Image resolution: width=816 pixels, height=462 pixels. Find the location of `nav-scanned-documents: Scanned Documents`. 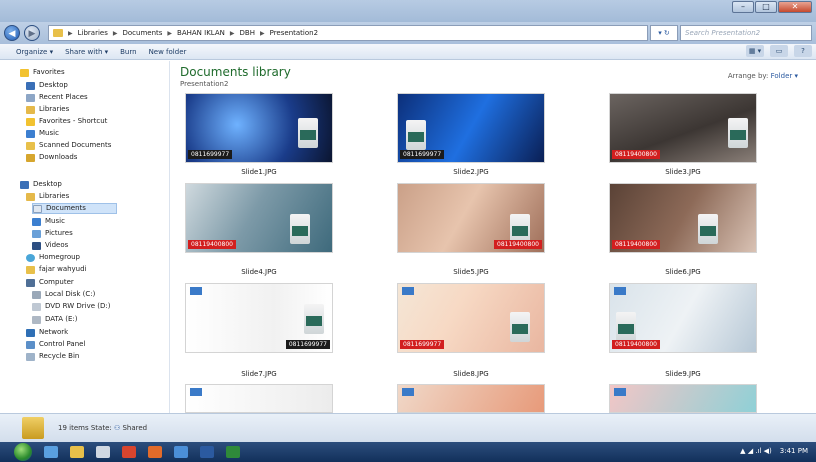

nav-scanned-documents: Scanned Documents is located at coordinates (68, 145).